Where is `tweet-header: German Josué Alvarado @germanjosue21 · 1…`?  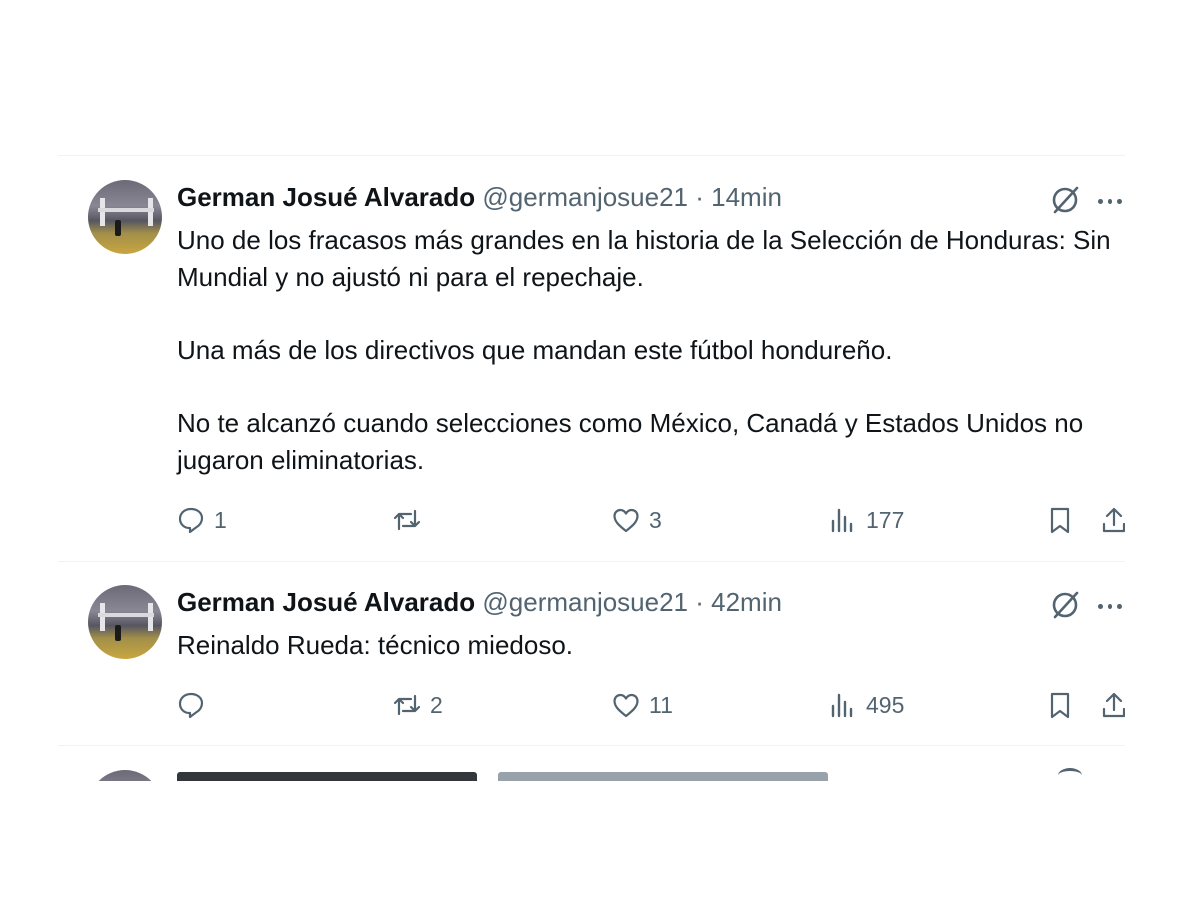 tweet-header: German Josué Alvarado @germanjosue21 · 1… is located at coordinates (479, 197).